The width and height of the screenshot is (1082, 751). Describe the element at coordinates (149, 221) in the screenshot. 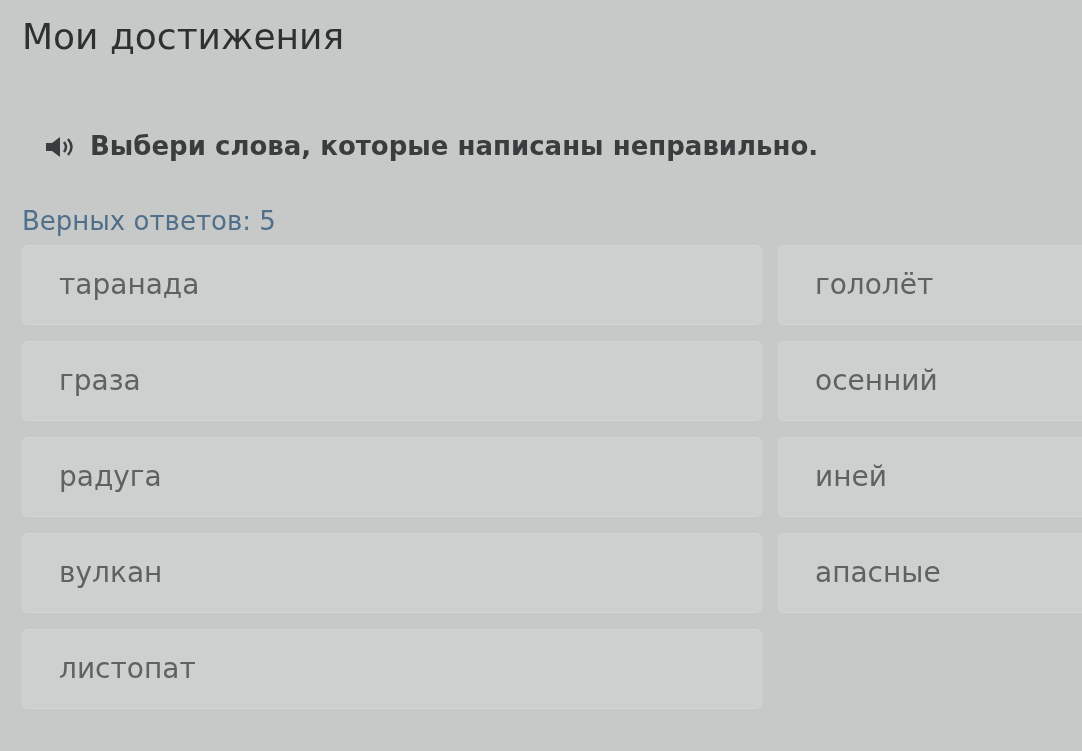

I see `answer-count: Верных ответов: 5` at that location.